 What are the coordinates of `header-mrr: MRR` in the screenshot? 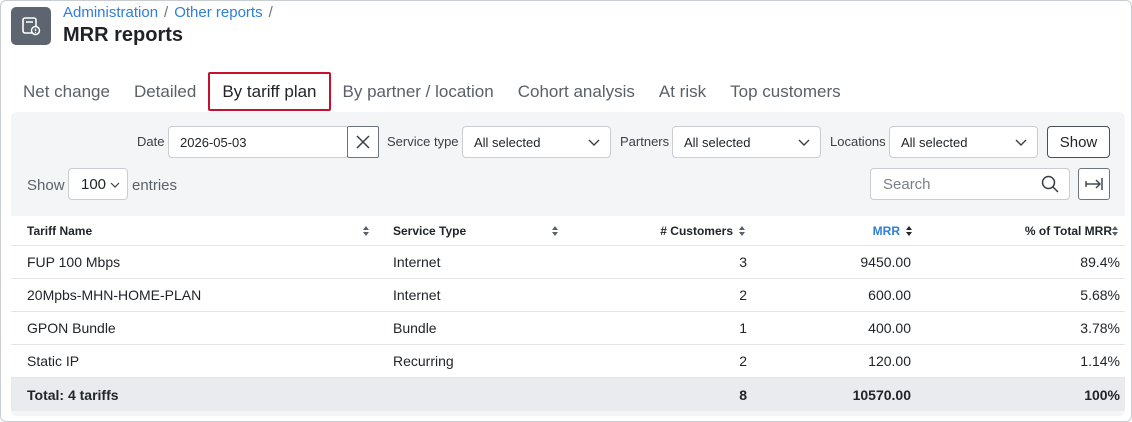 It's located at (886, 230).